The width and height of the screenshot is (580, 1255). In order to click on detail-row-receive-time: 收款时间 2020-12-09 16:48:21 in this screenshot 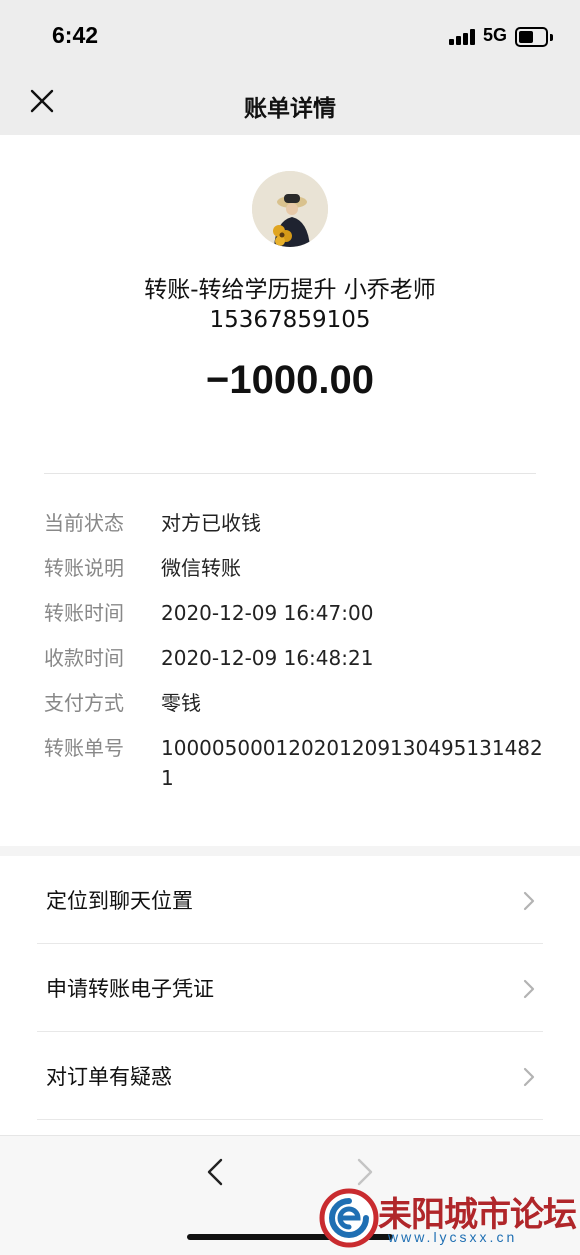, I will do `click(294, 665)`.